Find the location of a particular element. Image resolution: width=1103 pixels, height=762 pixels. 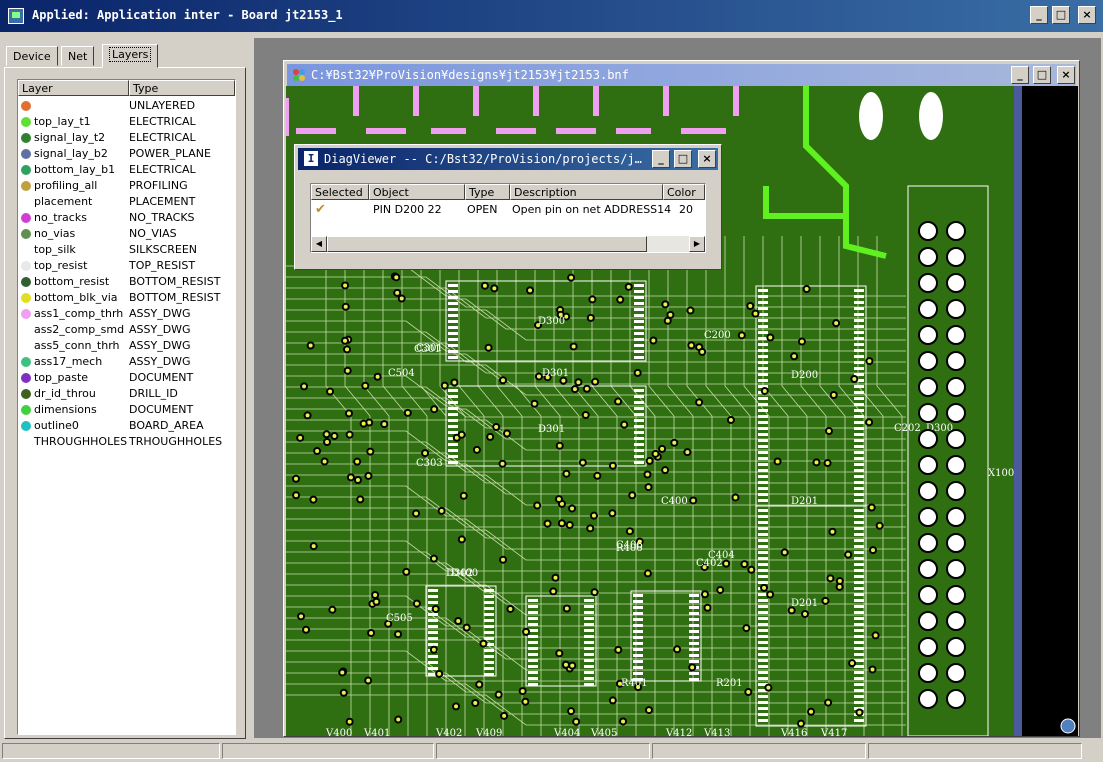

connector-pin is located at coordinates (928, 543).